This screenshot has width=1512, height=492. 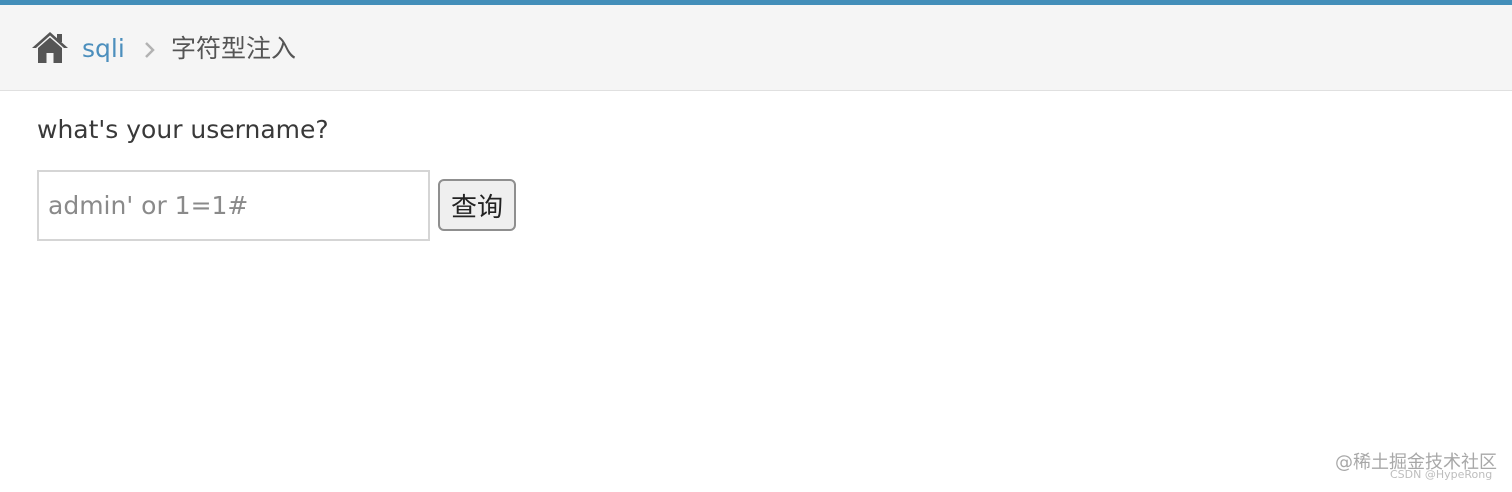 I want to click on submit-button: 查询, so click(x=477, y=205).